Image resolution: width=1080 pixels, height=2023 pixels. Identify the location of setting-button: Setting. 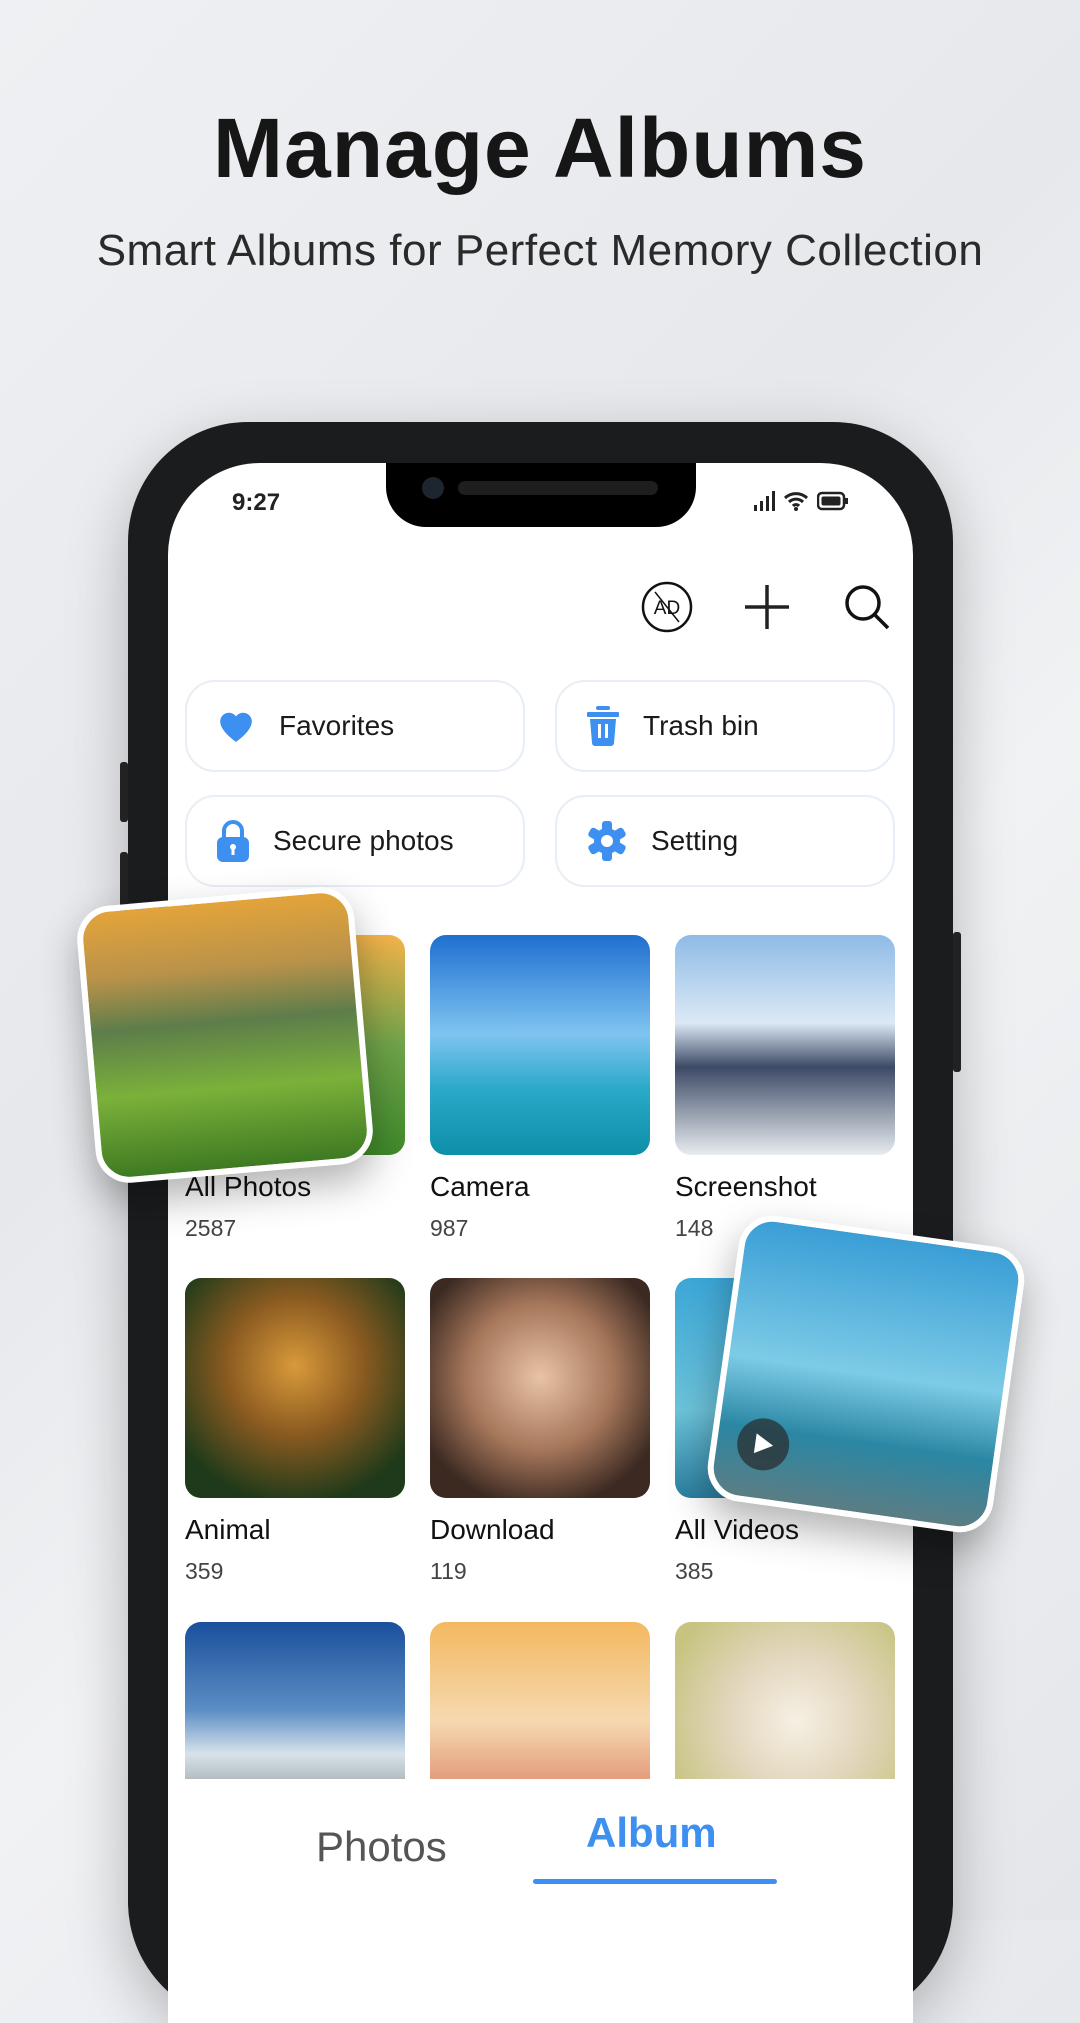
(725, 841).